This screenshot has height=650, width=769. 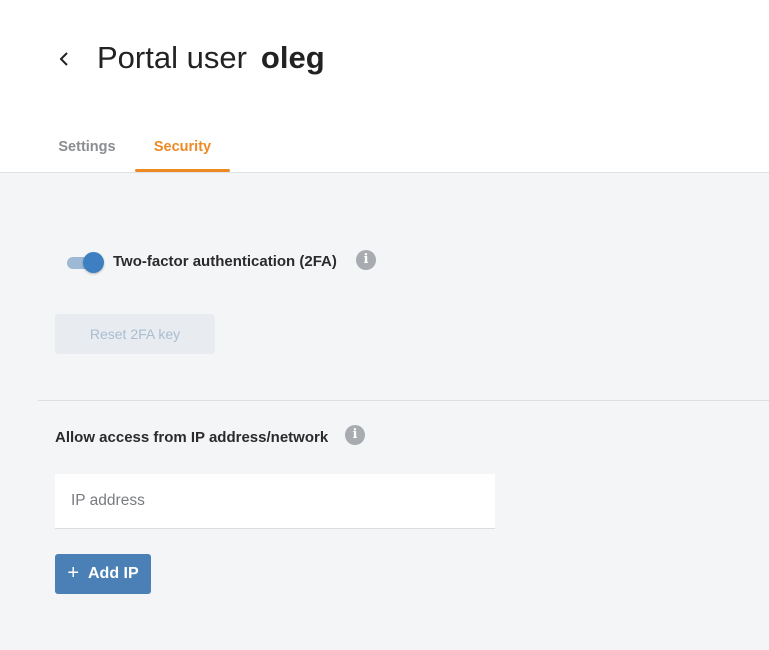 I want to click on plus-icon: +, so click(x=73, y=573).